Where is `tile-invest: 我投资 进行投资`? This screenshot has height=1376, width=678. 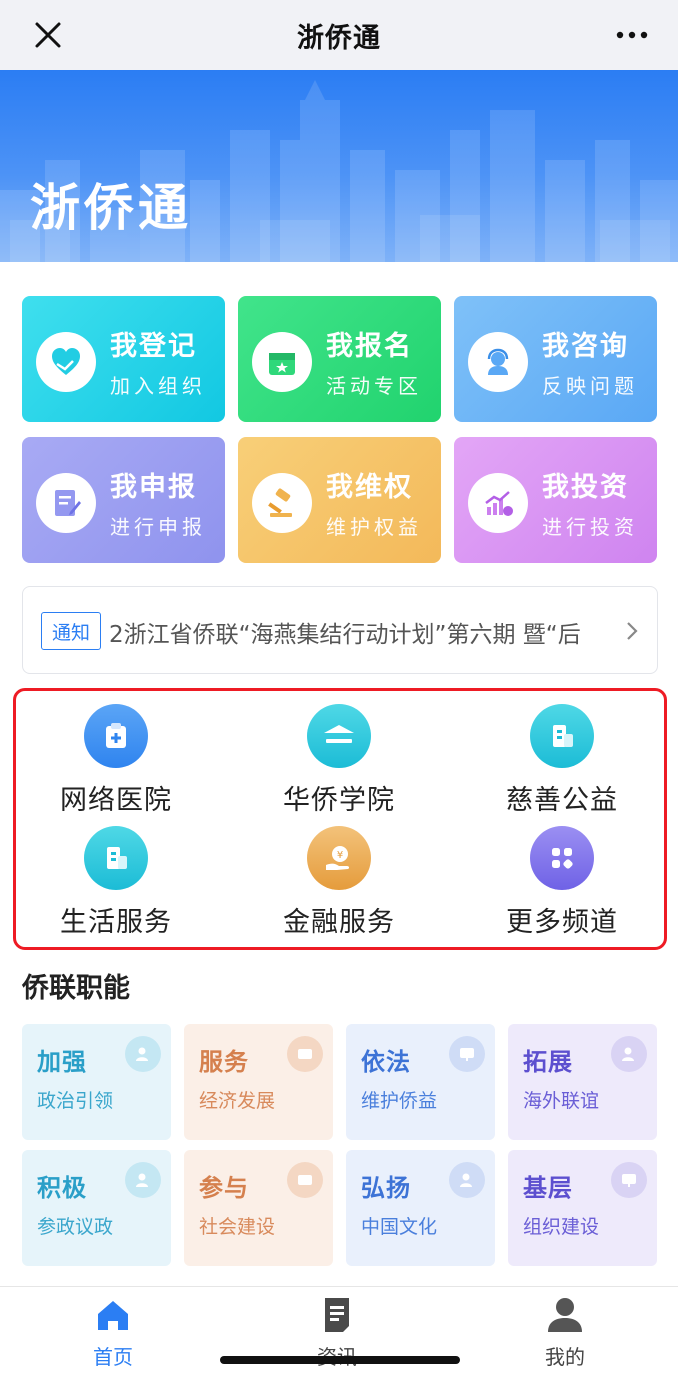
tile-invest: 我投资 进行投资 is located at coordinates (555, 500).